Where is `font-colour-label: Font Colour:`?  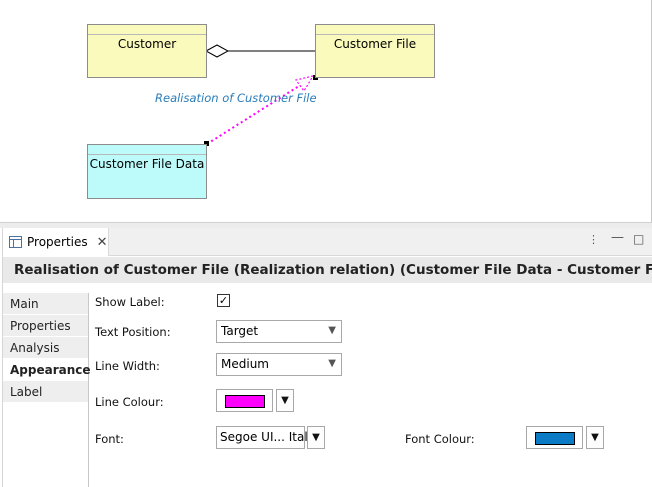
font-colour-label: Font Colour: is located at coordinates (440, 439).